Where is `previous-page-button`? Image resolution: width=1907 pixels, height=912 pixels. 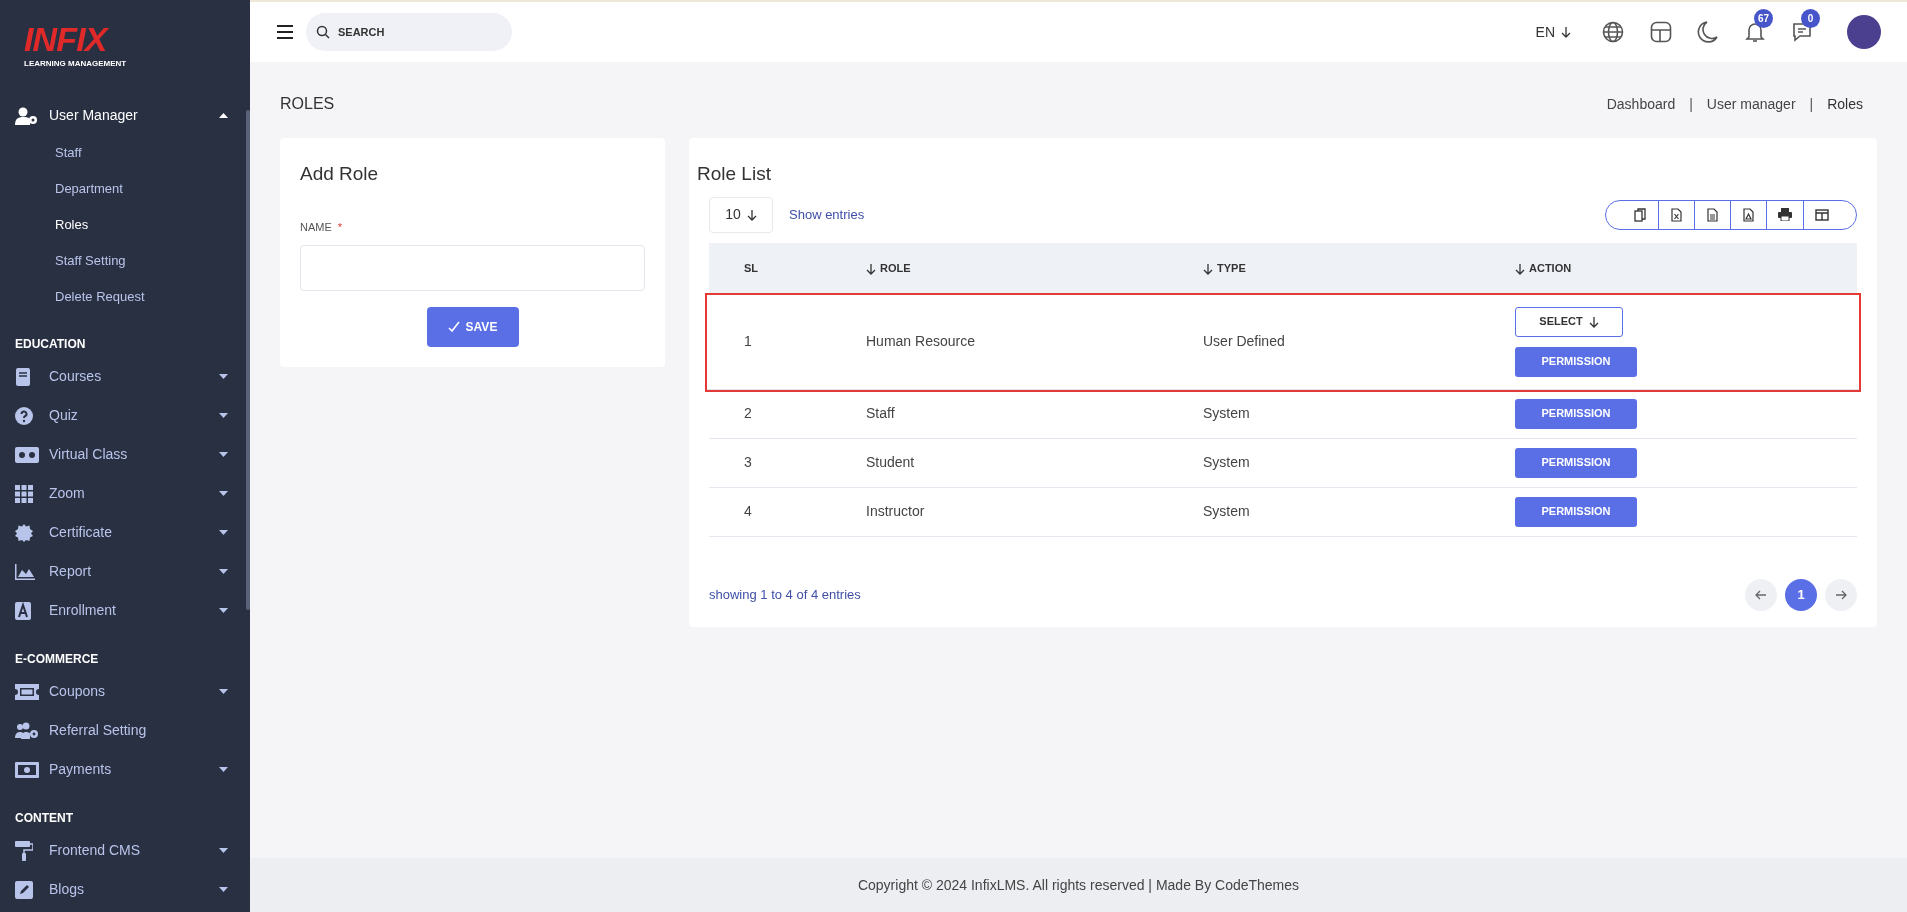
previous-page-button is located at coordinates (1761, 594).